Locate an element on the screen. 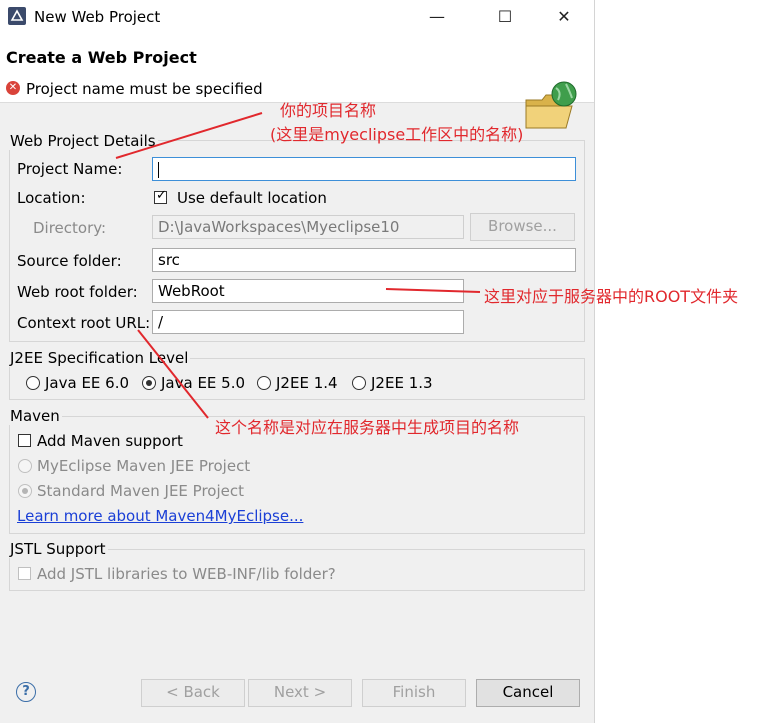  annotation-web-root: 这里对应于服务器中的ROOT文件夹 is located at coordinates (611, 296).